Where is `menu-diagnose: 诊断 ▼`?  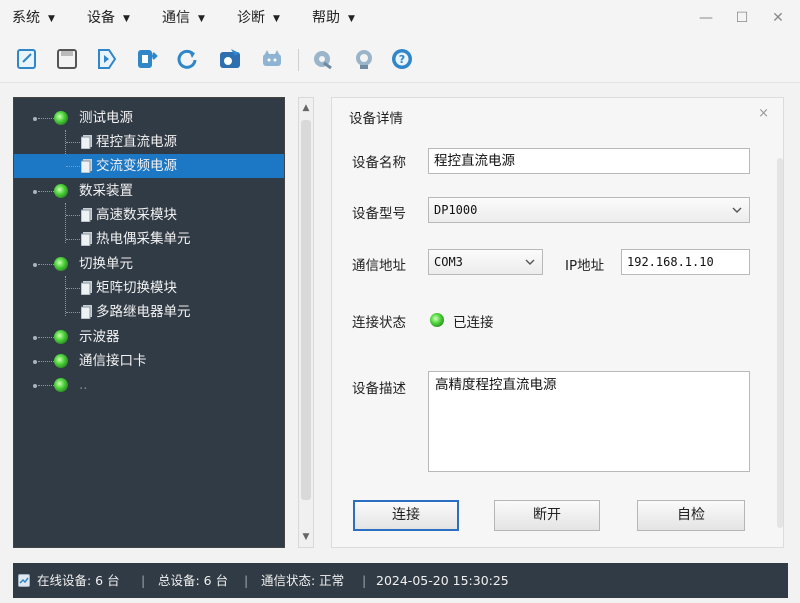
menu-diagnose: 诊断 ▼ is located at coordinates (258, 18).